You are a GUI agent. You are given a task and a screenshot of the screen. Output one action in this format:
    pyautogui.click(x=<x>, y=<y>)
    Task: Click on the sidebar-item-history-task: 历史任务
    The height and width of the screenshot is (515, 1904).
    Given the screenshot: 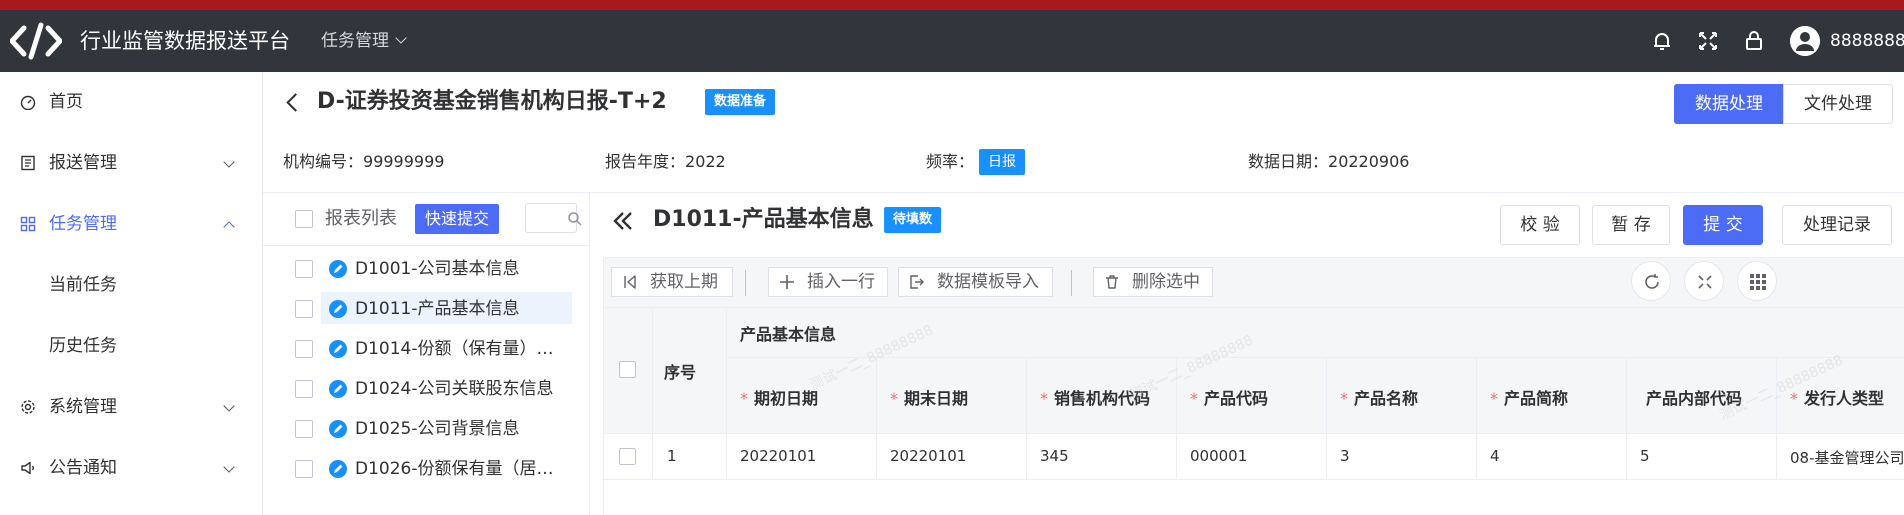 What is the action you would take?
    pyautogui.click(x=131, y=346)
    